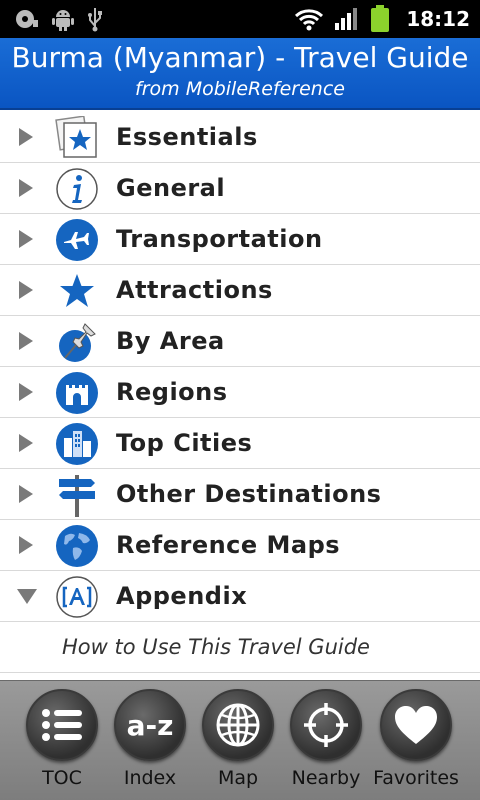 The height and width of the screenshot is (800, 480). I want to click on list-item-label: Transportation, so click(219, 239).